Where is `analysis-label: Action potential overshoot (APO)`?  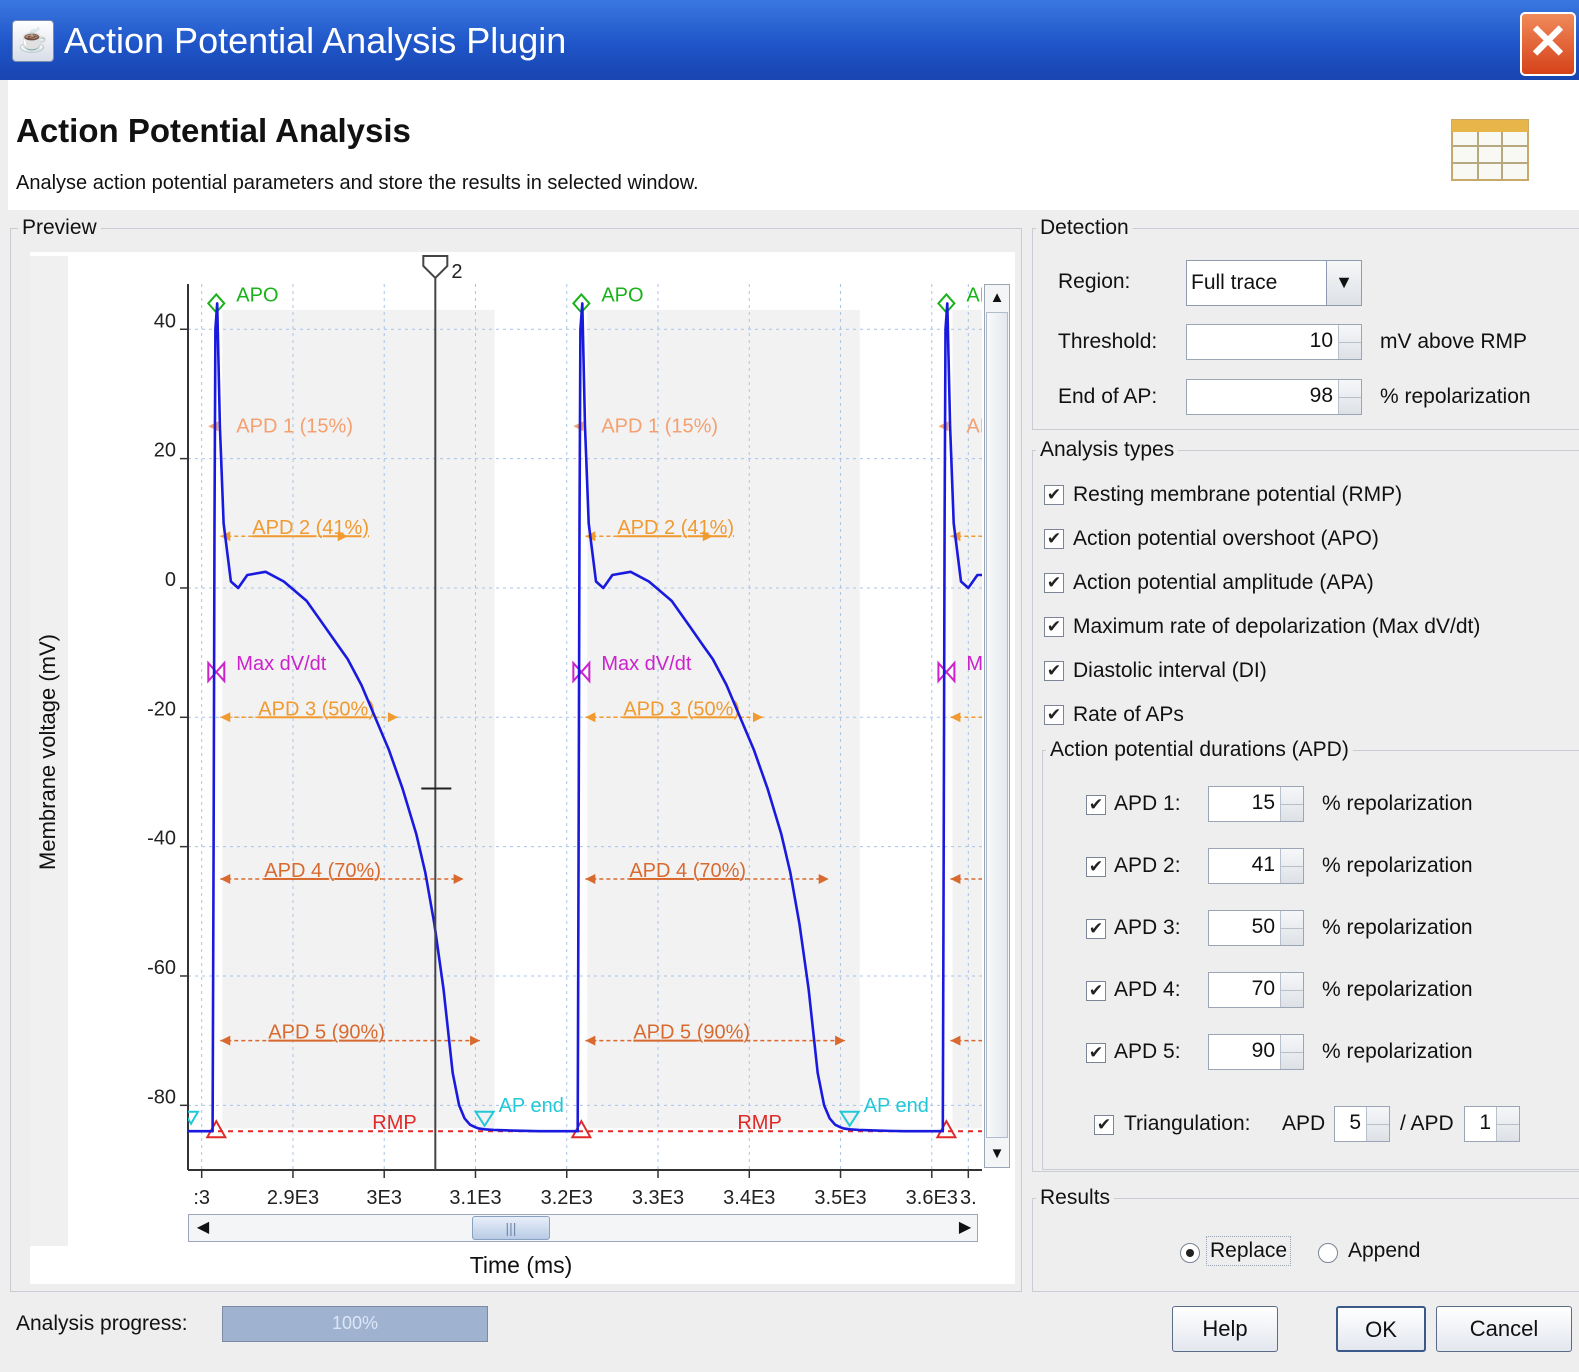 analysis-label: Action potential overshoot (APO) is located at coordinates (1226, 538).